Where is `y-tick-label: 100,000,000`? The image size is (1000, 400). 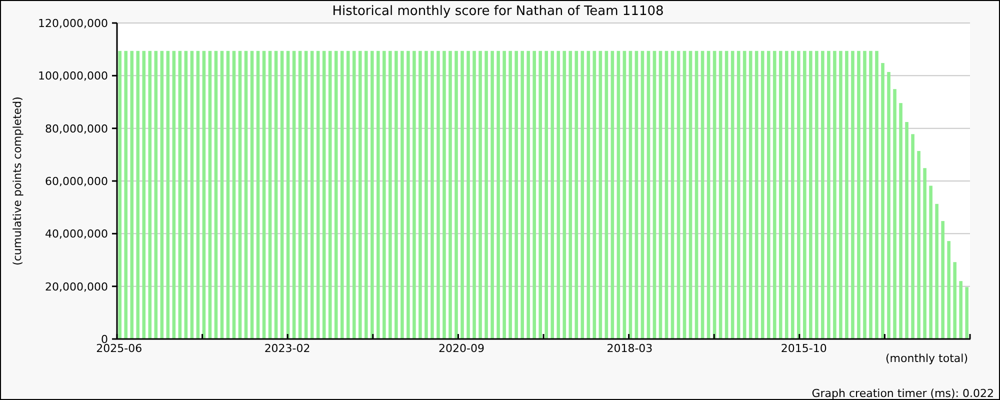
y-tick-label: 100,000,000 is located at coordinates (73, 76).